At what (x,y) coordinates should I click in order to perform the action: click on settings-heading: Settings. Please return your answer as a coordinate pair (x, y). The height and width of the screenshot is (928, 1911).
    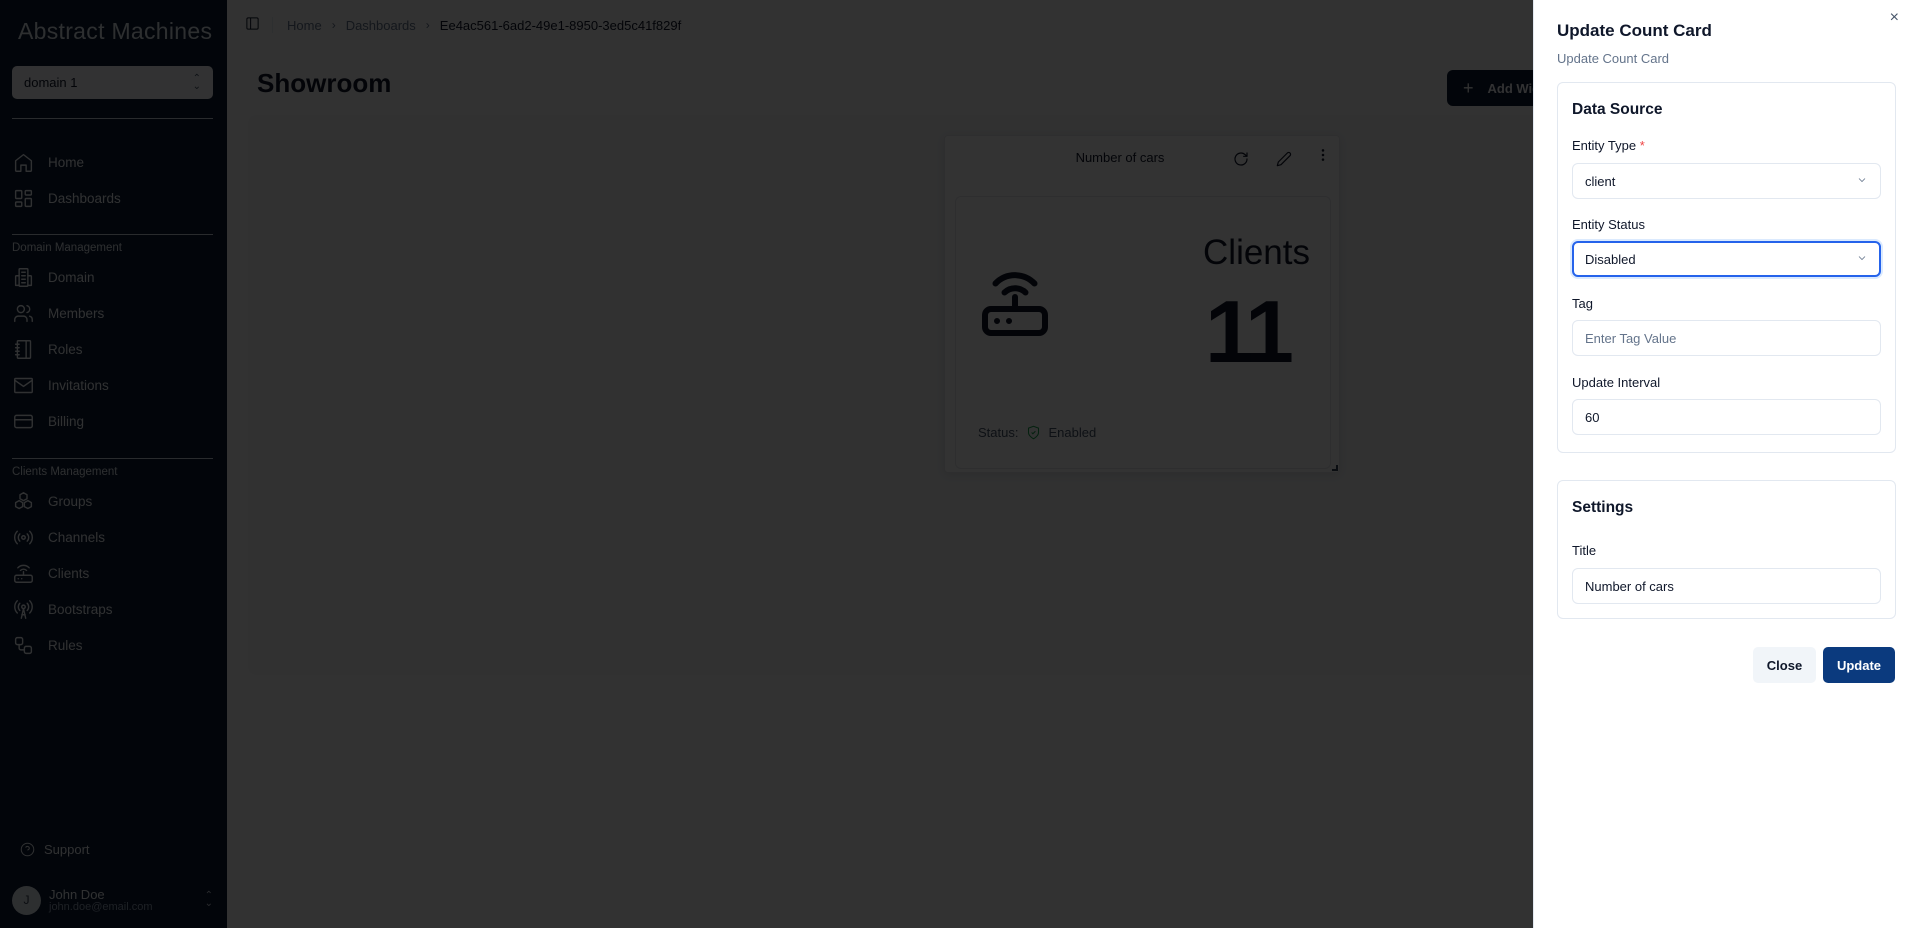
    Looking at the image, I should click on (1603, 507).